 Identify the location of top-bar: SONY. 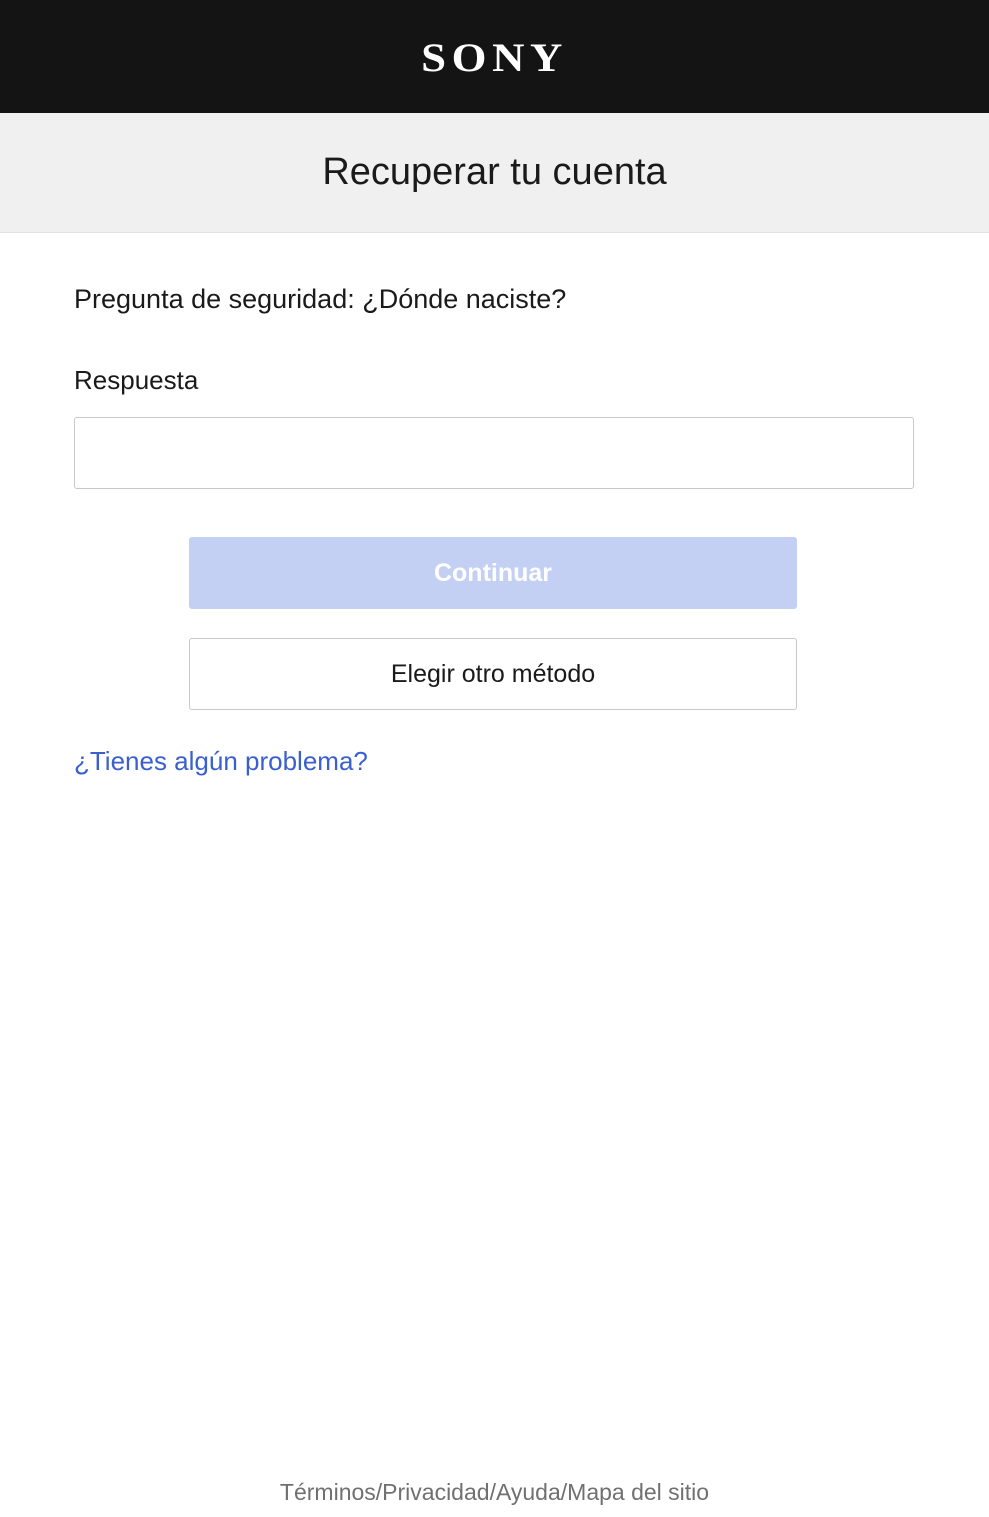
(494, 56).